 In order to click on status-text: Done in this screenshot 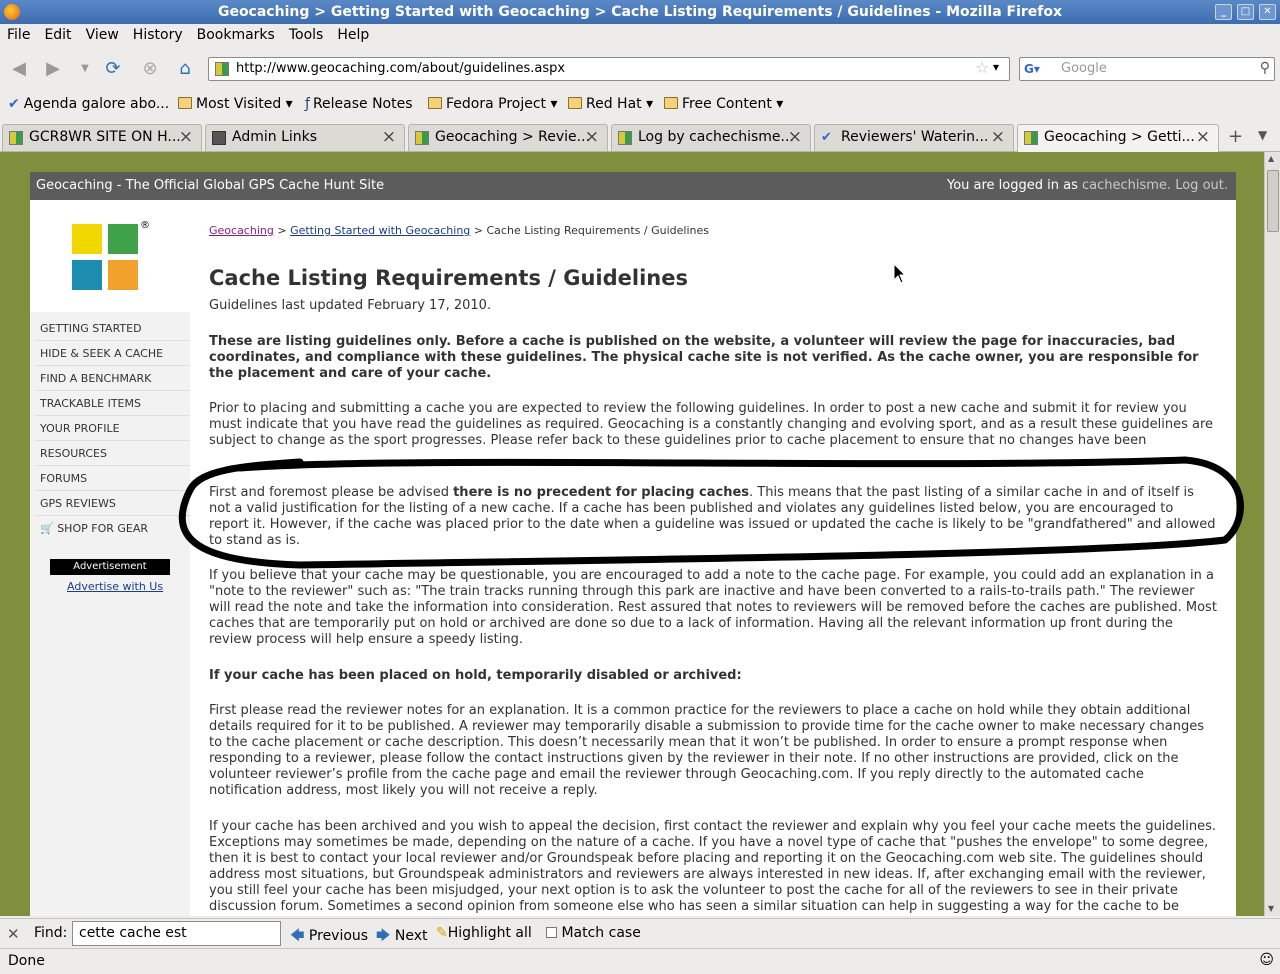, I will do `click(26, 961)`.